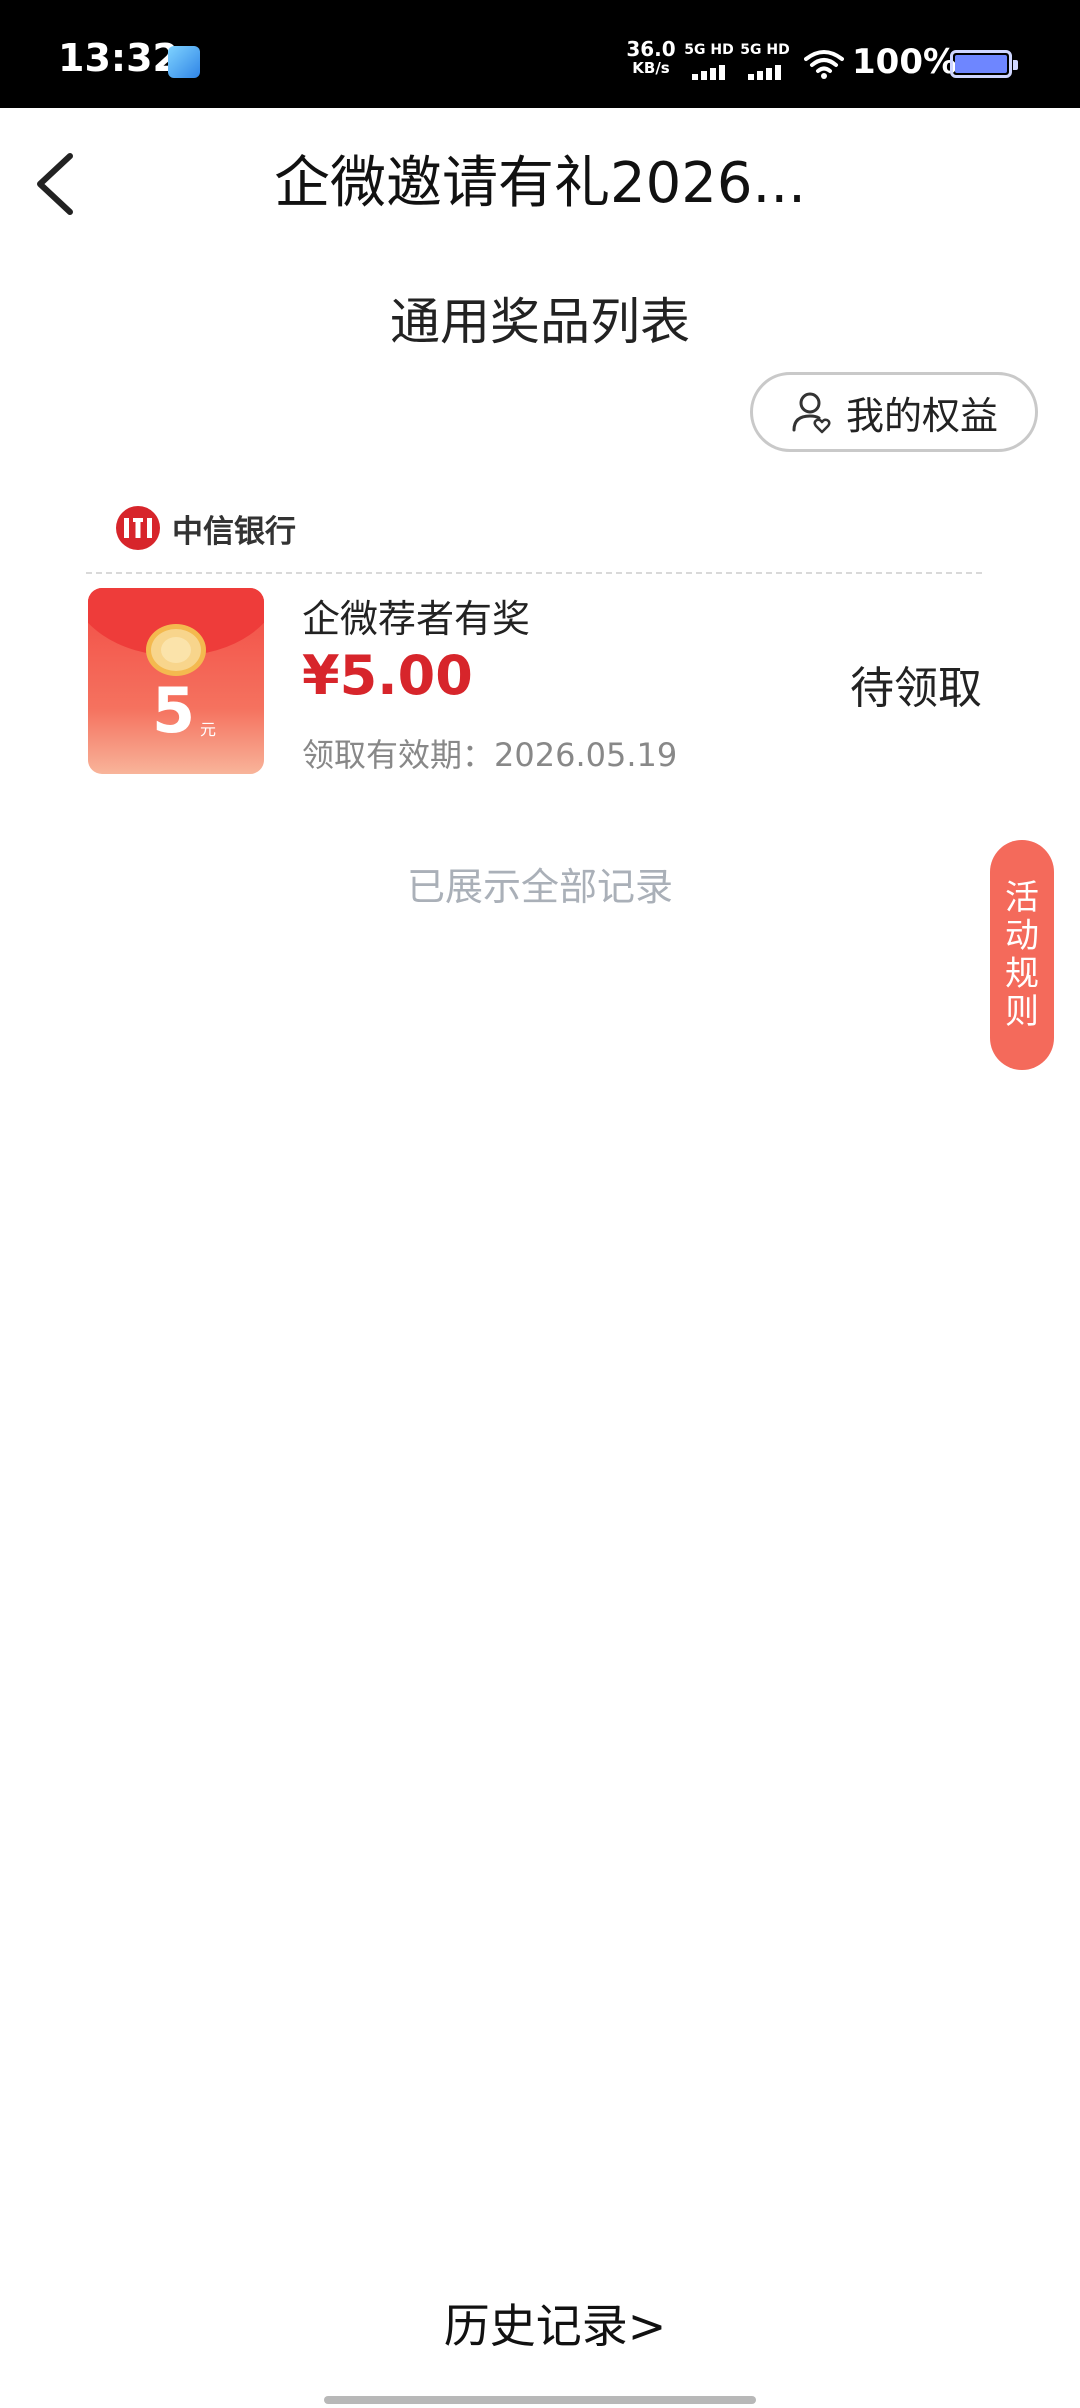 This screenshot has width=1080, height=2408. Describe the element at coordinates (208, 729) in the screenshot. I see `envelope-unit: 元` at that location.